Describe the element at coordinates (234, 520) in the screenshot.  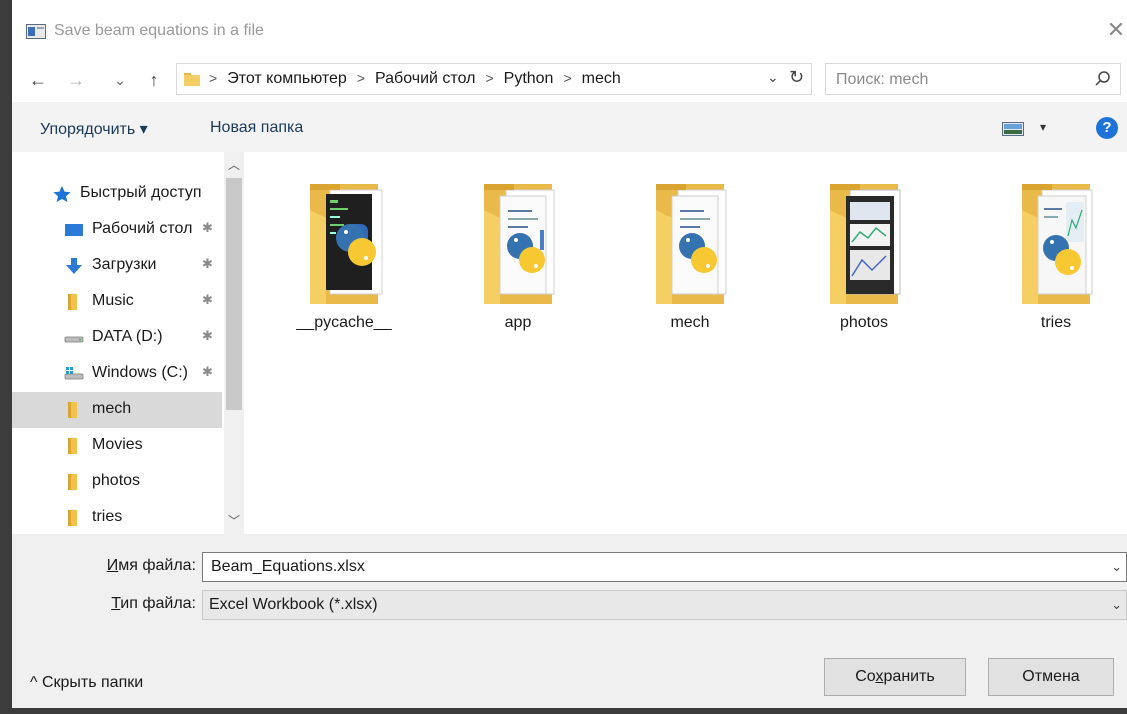
I see `scroll-down-icon: ﹀` at that location.